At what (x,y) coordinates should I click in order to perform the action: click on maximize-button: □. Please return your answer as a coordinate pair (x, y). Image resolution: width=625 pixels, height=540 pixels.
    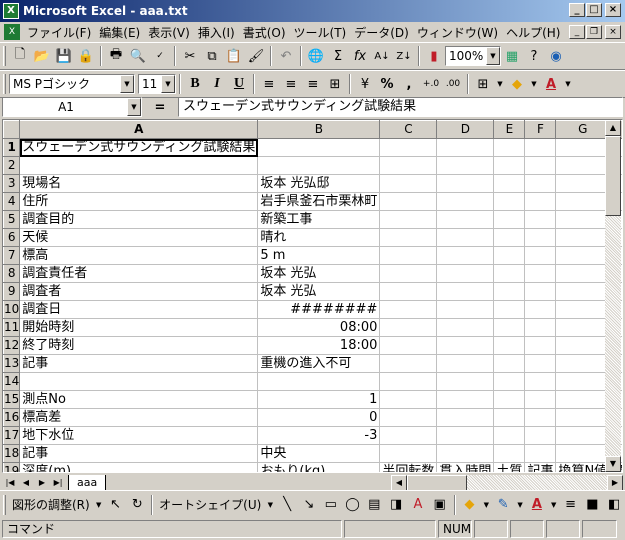
    Looking at the image, I should click on (594, 10).